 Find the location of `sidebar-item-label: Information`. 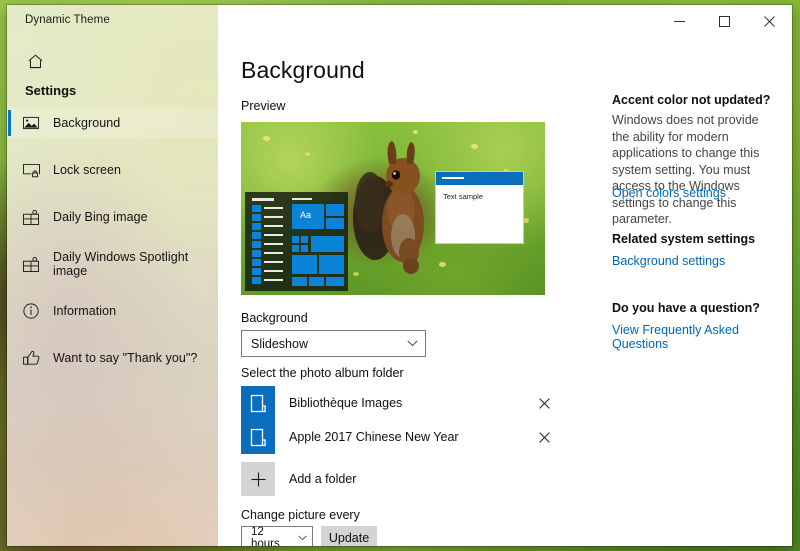

sidebar-item-label: Information is located at coordinates (85, 311).